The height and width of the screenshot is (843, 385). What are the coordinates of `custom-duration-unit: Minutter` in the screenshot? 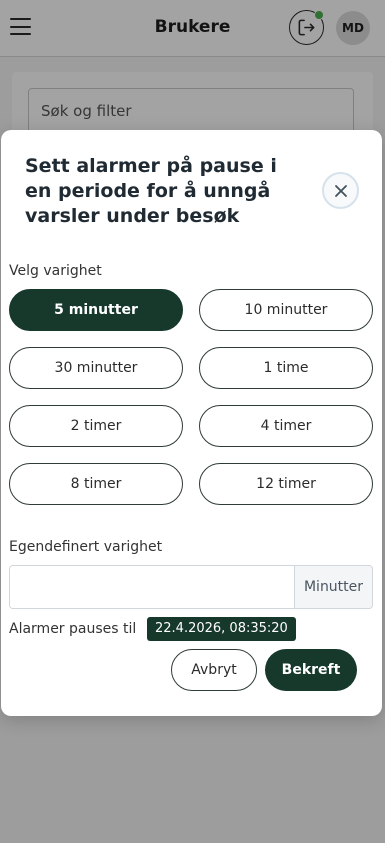 It's located at (333, 587).